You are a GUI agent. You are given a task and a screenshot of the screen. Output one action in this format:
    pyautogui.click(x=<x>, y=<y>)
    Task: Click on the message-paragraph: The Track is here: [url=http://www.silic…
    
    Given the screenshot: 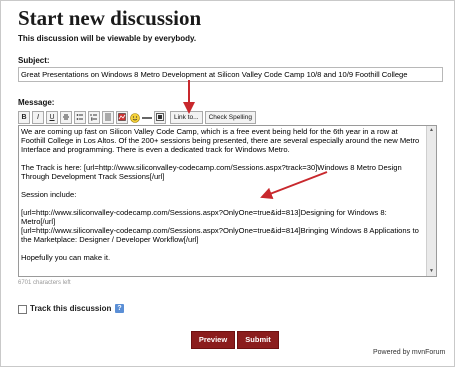 What is the action you would take?
    pyautogui.click(x=211, y=172)
    